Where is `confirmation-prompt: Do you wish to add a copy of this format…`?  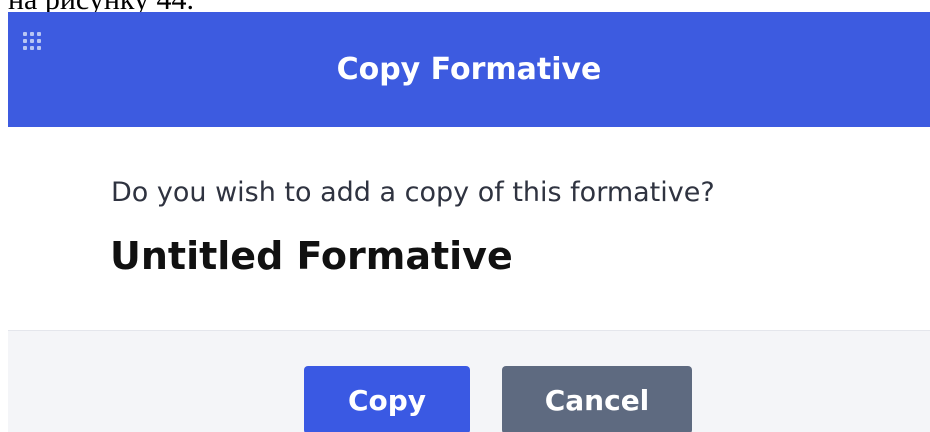 confirmation-prompt: Do you wish to add a copy of this format… is located at coordinates (413, 192).